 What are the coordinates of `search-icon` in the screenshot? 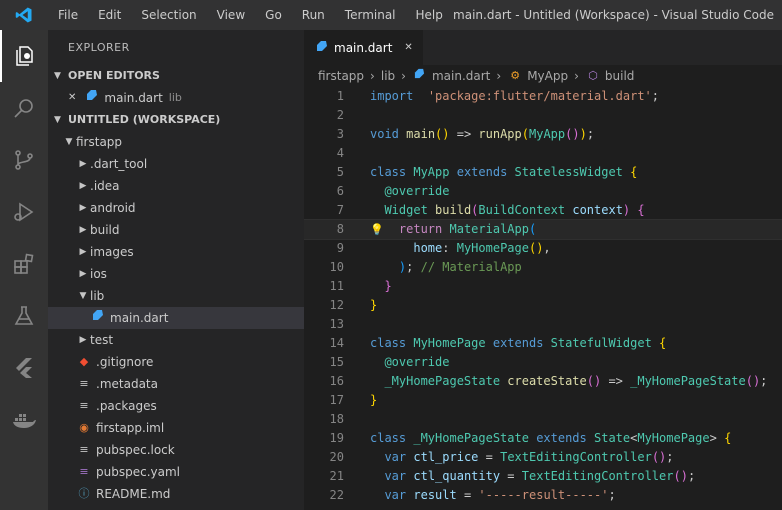 It's located at (24, 108).